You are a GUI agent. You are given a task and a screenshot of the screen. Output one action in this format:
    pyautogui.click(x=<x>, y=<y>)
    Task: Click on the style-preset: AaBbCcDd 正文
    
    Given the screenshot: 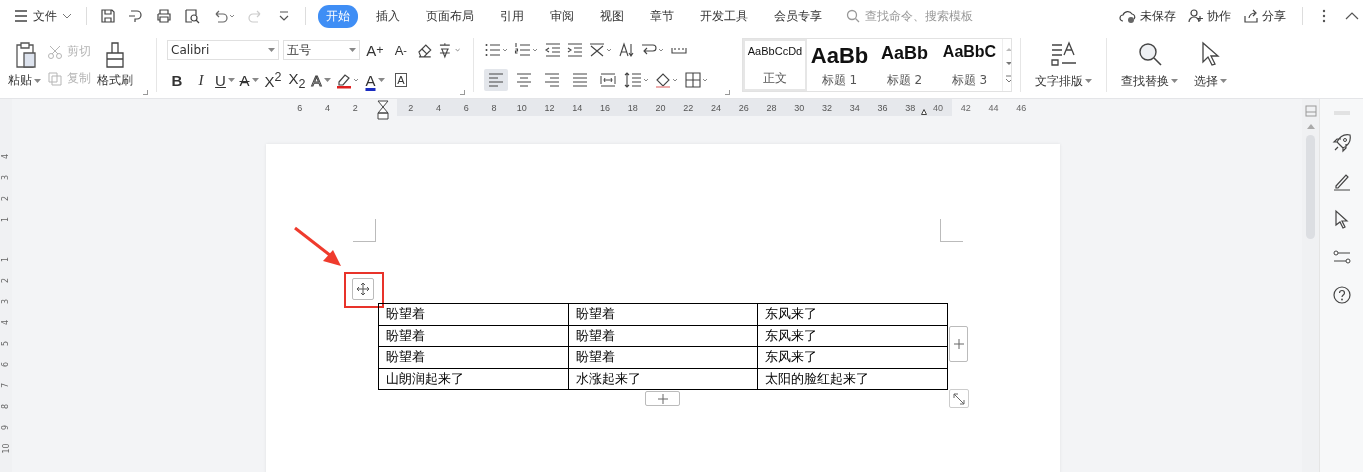 What is the action you would take?
    pyautogui.click(x=775, y=65)
    